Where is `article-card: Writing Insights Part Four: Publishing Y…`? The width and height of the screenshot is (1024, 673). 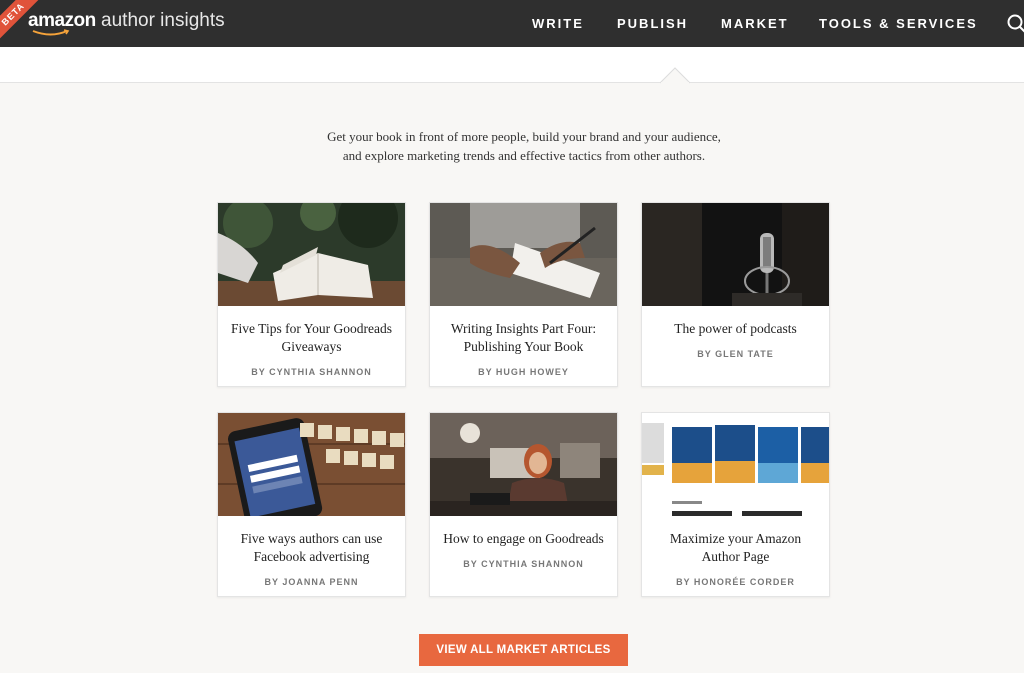
article-card: Writing Insights Part Four: Publishing Y… is located at coordinates (523, 294).